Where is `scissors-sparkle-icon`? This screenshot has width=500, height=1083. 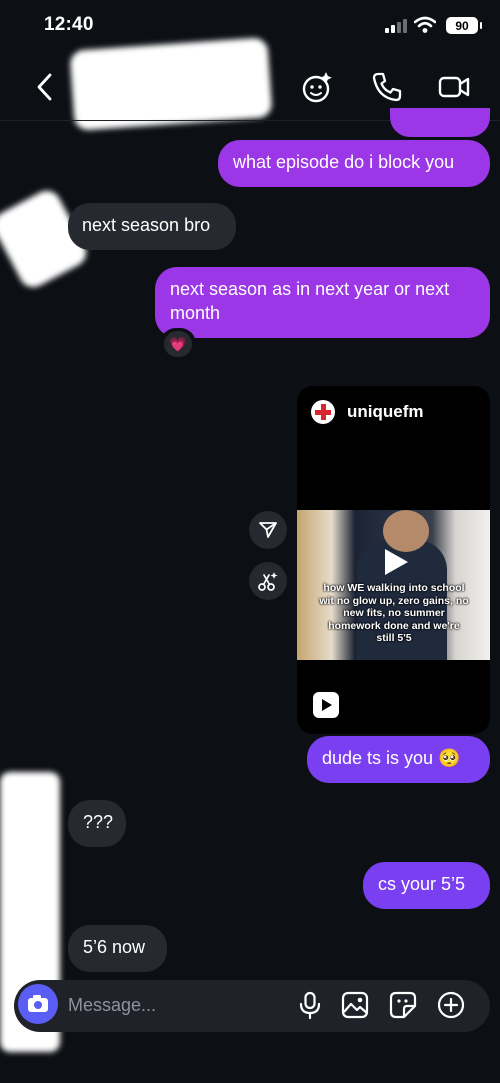
scissors-sparkle-icon is located at coordinates (268, 581).